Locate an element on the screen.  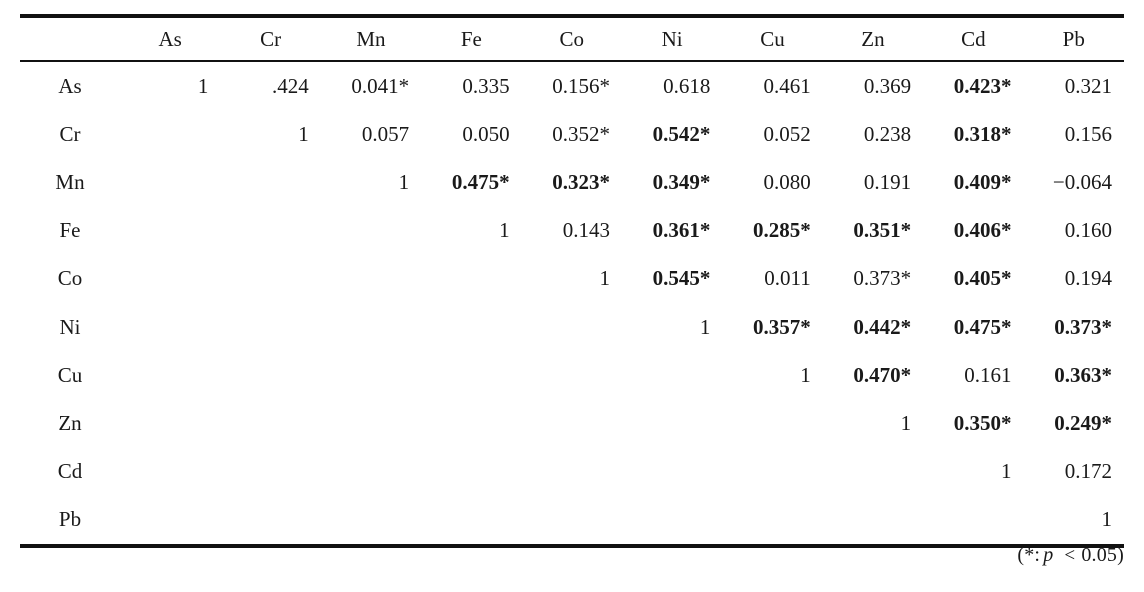
table-row: Pb 1 is located at coordinates (572, 521).